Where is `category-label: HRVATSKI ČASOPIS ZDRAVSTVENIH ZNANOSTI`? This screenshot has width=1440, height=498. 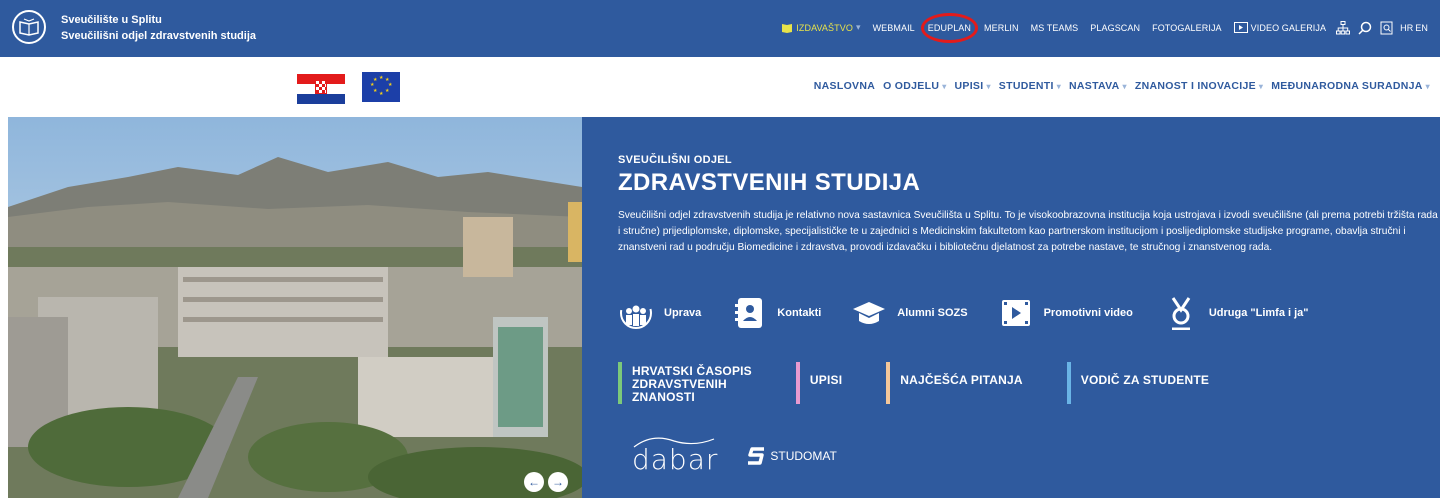 category-label: HRVATSKI ČASOPIS ZDRAVSTVENIH ZNANOSTI is located at coordinates (692, 384).